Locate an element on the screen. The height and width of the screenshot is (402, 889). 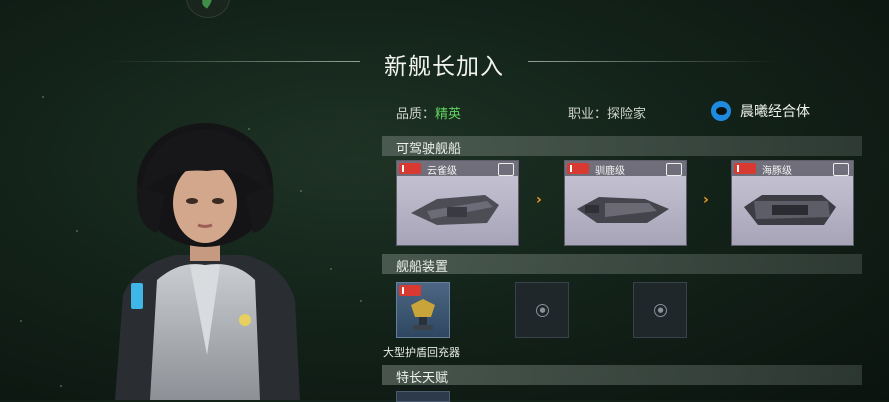
equipment-slot-3: ● is located at coordinates (660, 310).